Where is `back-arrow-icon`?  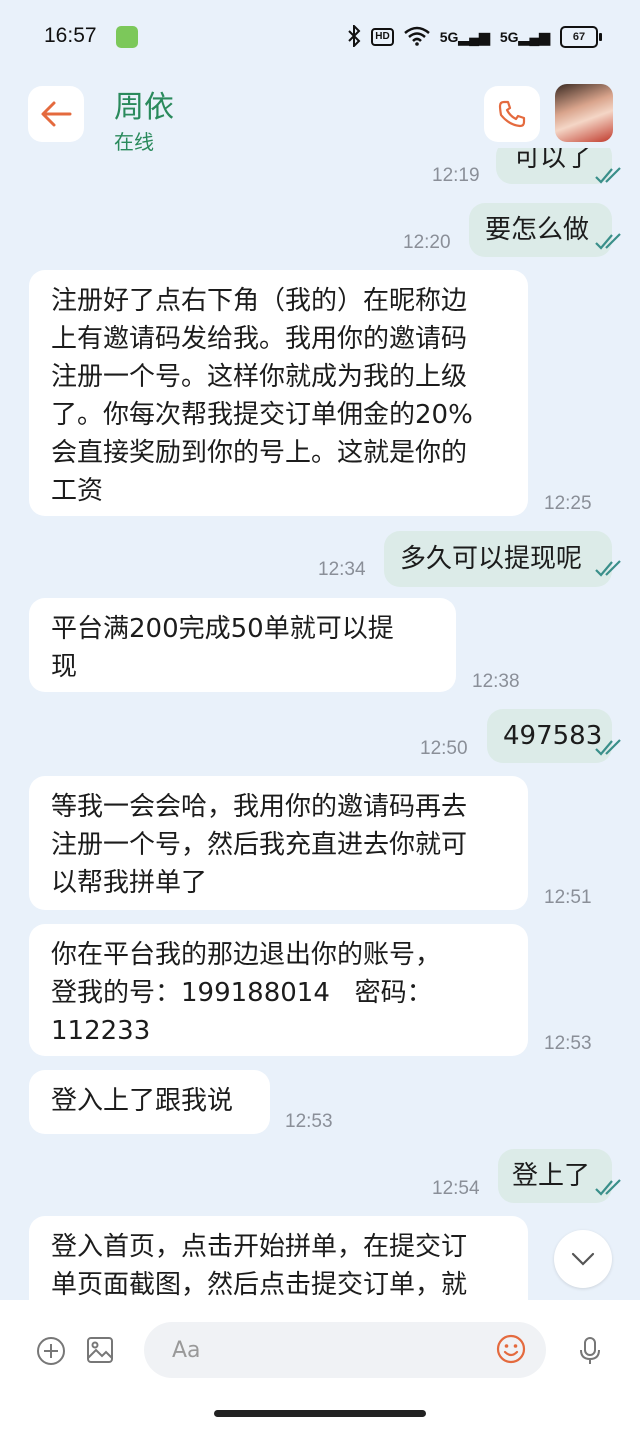 back-arrow-icon is located at coordinates (56, 114).